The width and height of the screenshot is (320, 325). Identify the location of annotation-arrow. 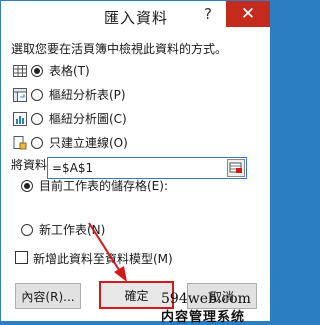
(107, 252).